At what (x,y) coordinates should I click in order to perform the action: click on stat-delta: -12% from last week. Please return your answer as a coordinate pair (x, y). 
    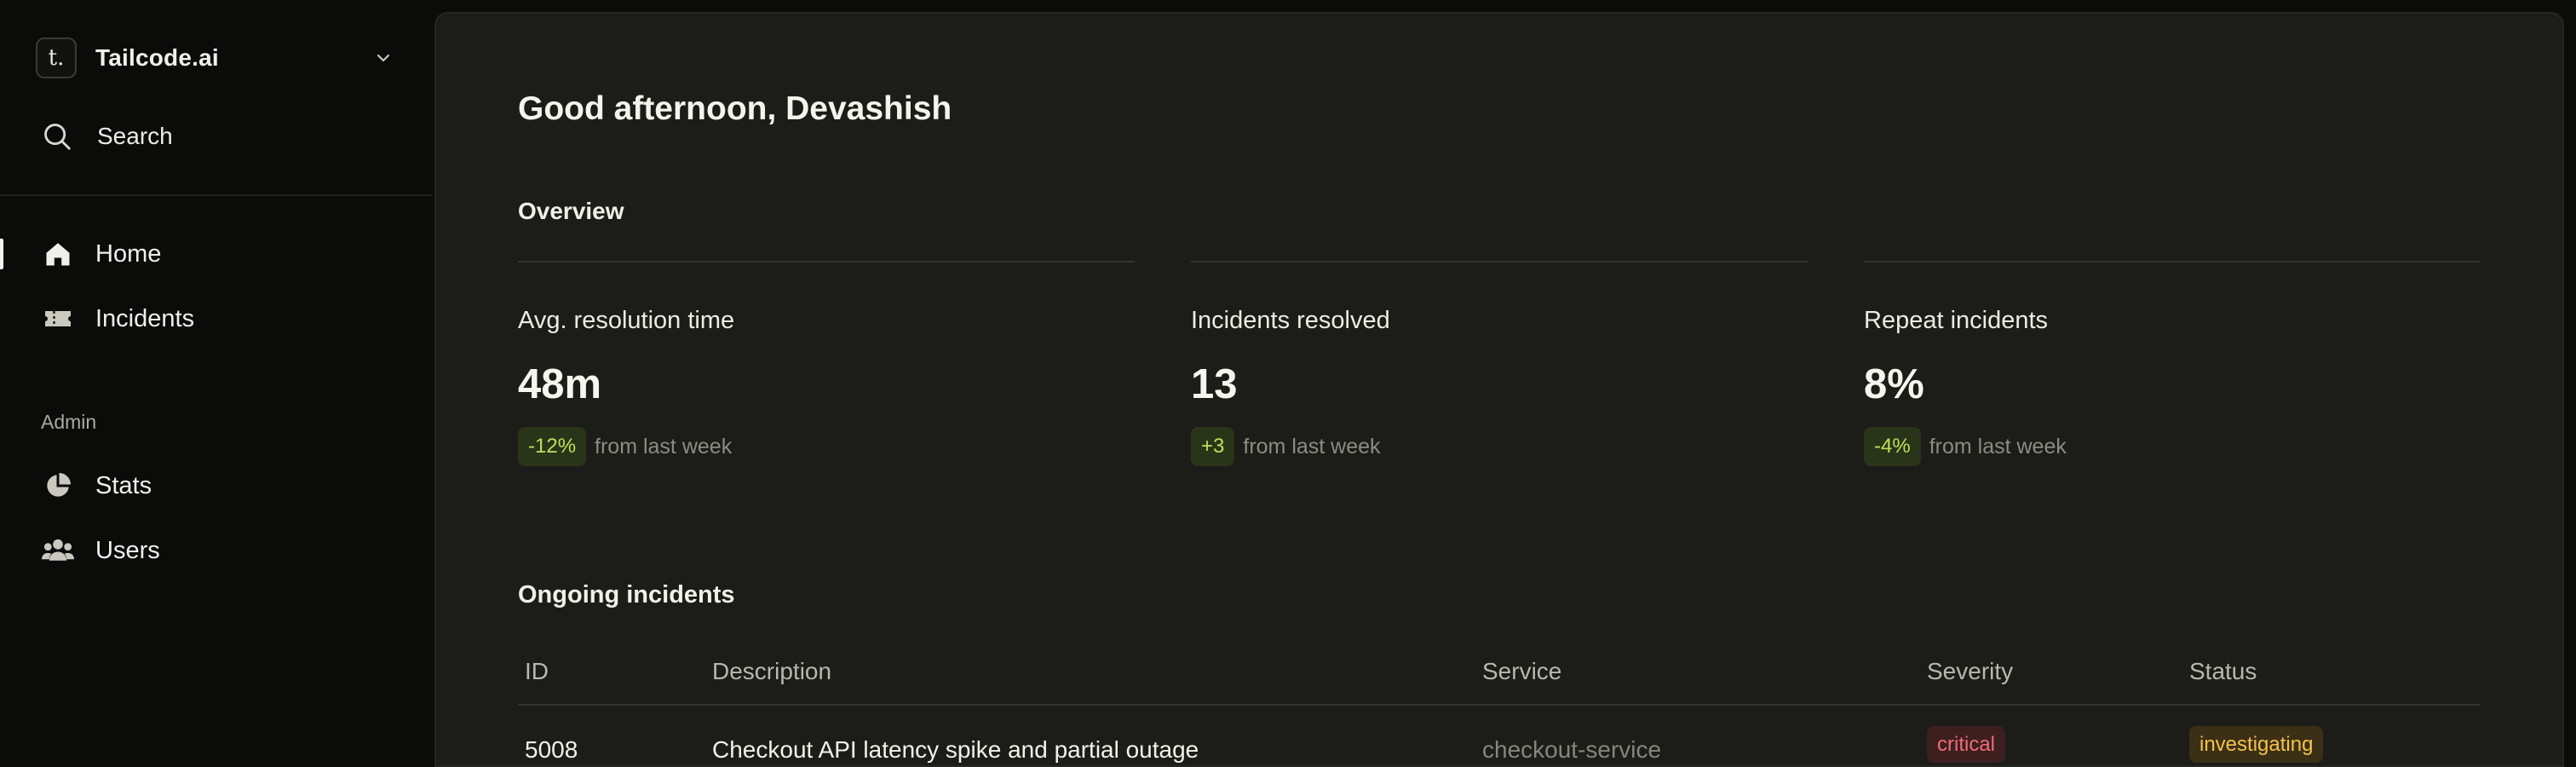
    Looking at the image, I should click on (827, 446).